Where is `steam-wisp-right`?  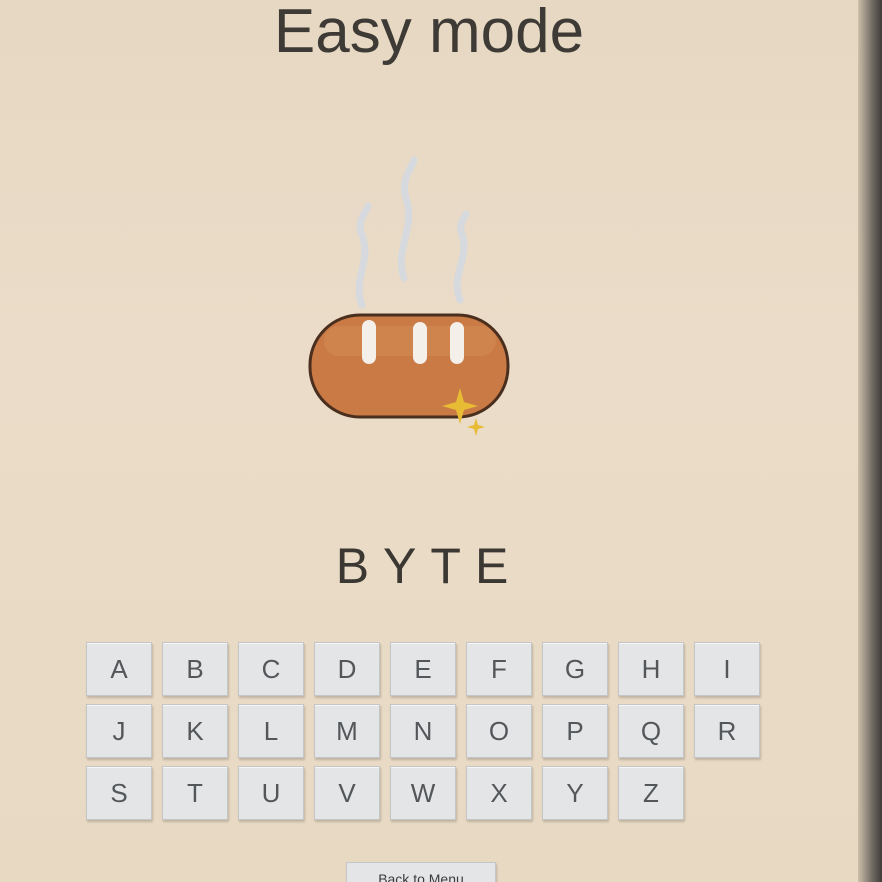
steam-wisp-right is located at coordinates (461, 257).